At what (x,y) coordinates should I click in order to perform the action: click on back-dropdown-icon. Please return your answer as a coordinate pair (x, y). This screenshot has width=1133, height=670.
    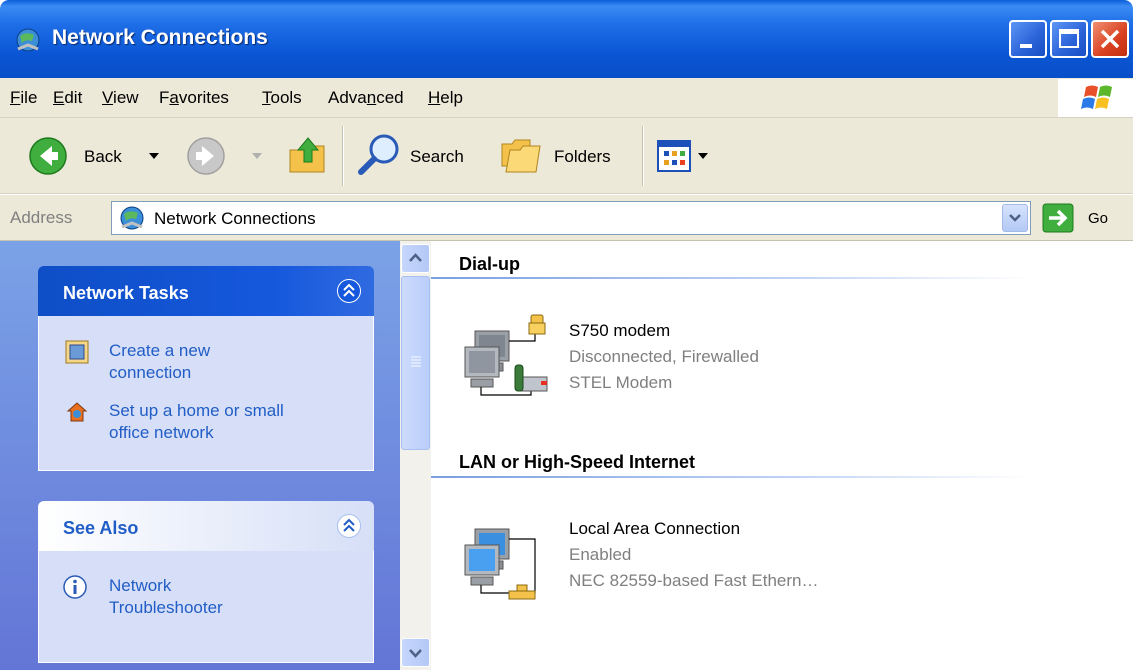
    Looking at the image, I should click on (154, 157).